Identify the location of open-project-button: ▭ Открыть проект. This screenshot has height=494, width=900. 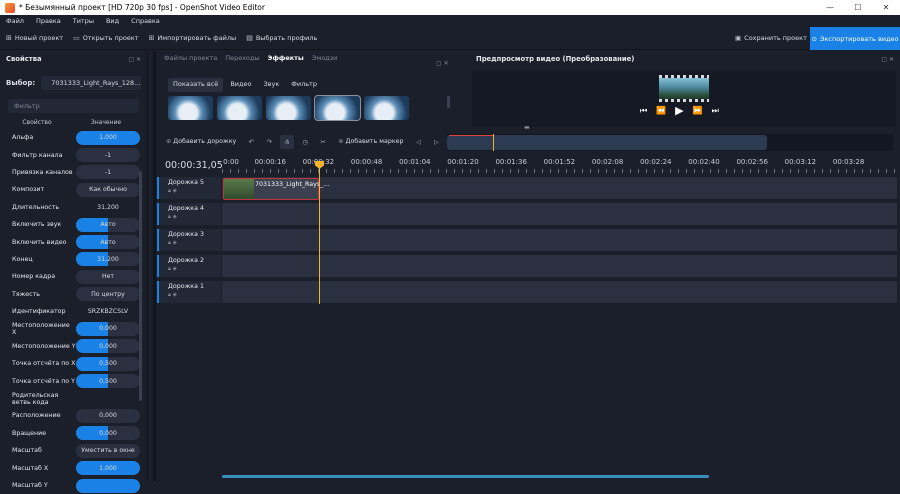
(105, 38).